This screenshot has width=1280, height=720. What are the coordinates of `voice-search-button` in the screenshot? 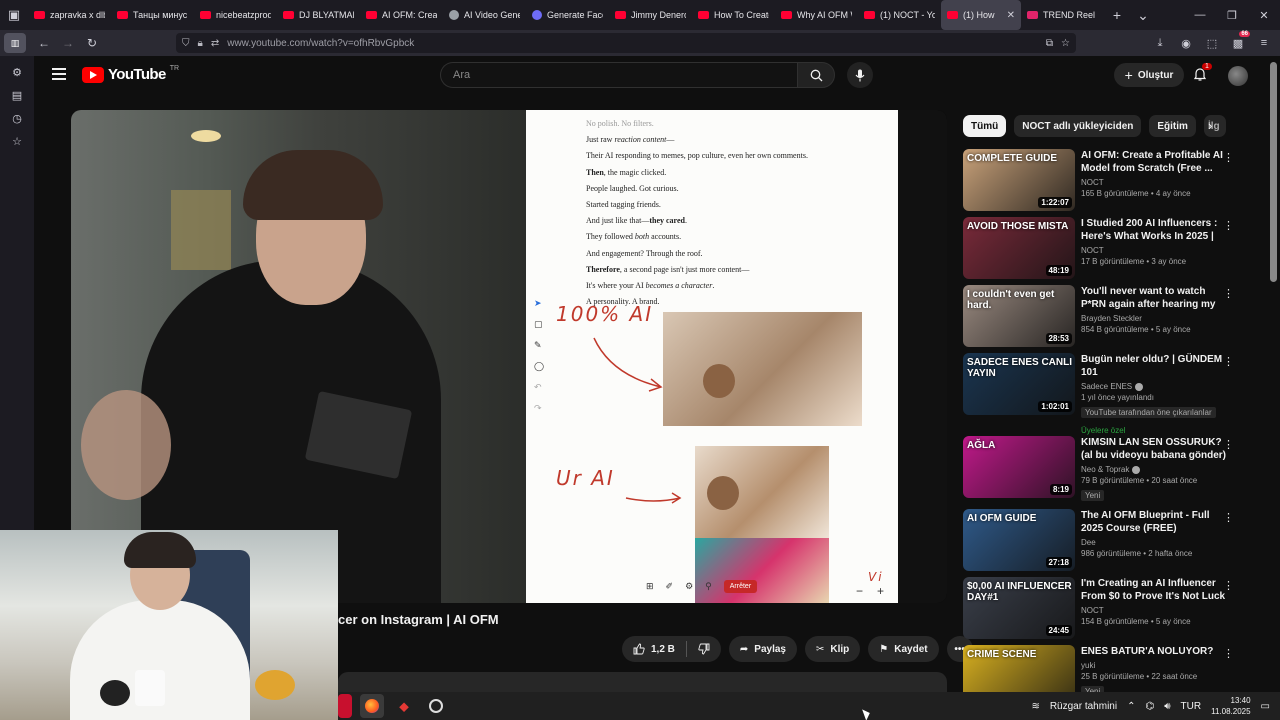 It's located at (860, 75).